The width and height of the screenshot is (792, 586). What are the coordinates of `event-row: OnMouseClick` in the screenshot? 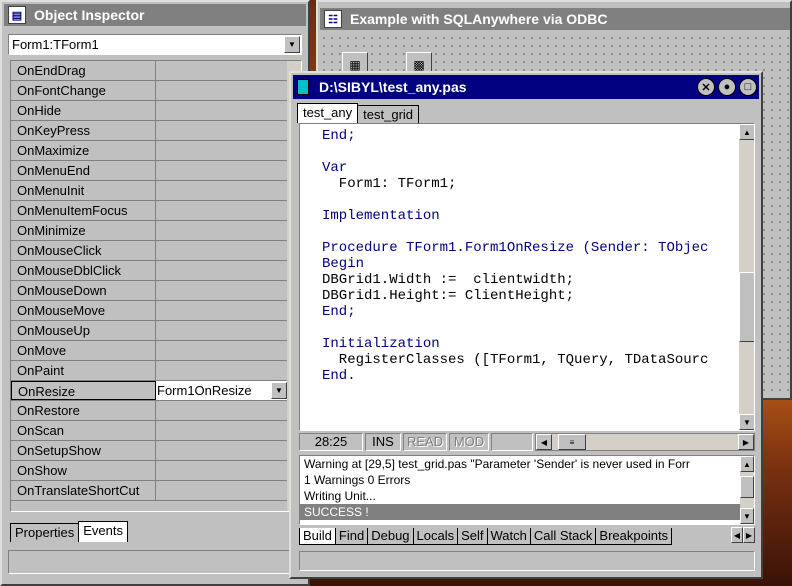 It's located at (156, 251).